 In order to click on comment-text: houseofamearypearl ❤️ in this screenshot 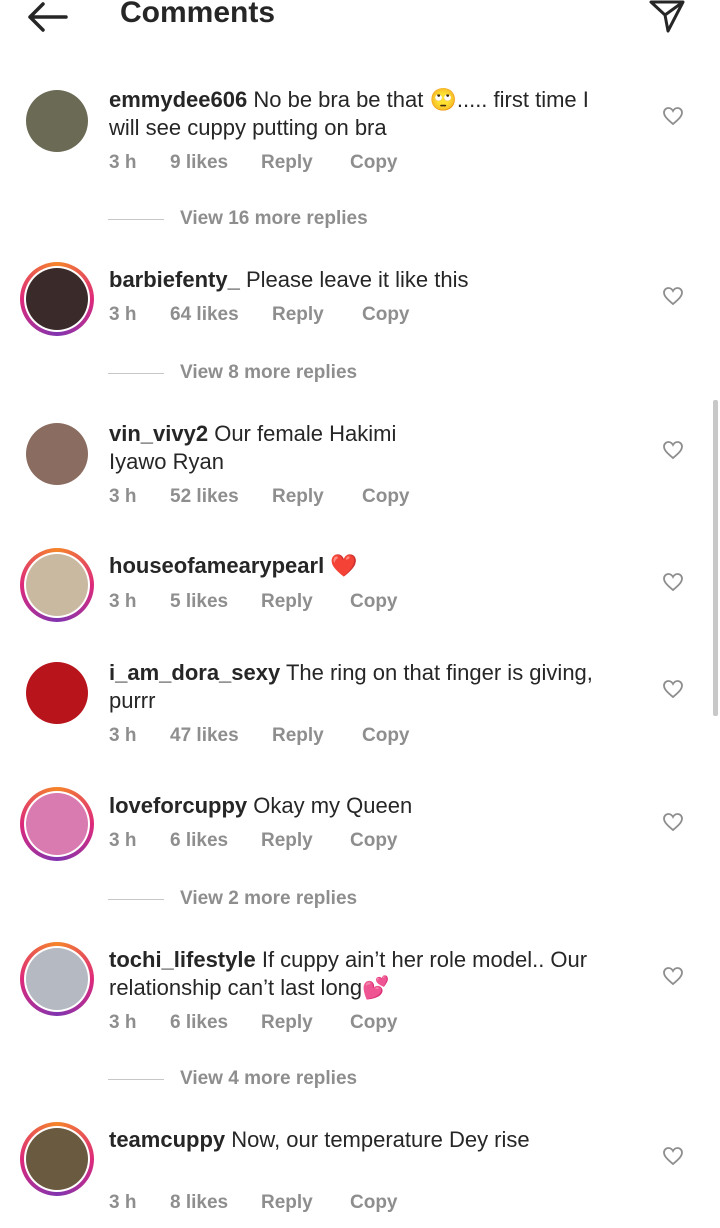, I will do `click(369, 566)`.